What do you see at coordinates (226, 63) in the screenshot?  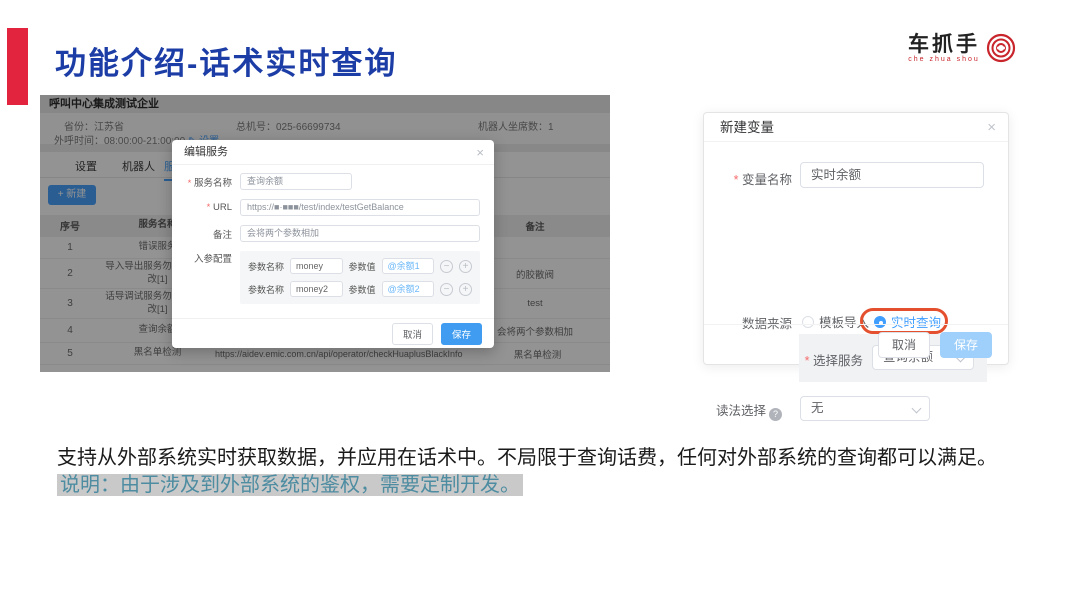 I see `page-title: 功能介绍-话术实时查询` at bounding box center [226, 63].